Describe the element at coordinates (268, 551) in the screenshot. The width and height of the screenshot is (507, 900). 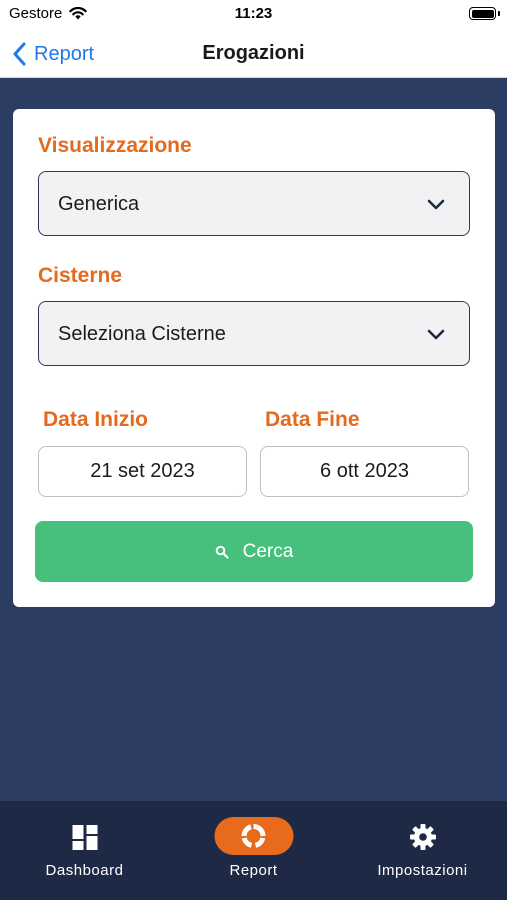
I see `search-button-label: Cerca` at that location.